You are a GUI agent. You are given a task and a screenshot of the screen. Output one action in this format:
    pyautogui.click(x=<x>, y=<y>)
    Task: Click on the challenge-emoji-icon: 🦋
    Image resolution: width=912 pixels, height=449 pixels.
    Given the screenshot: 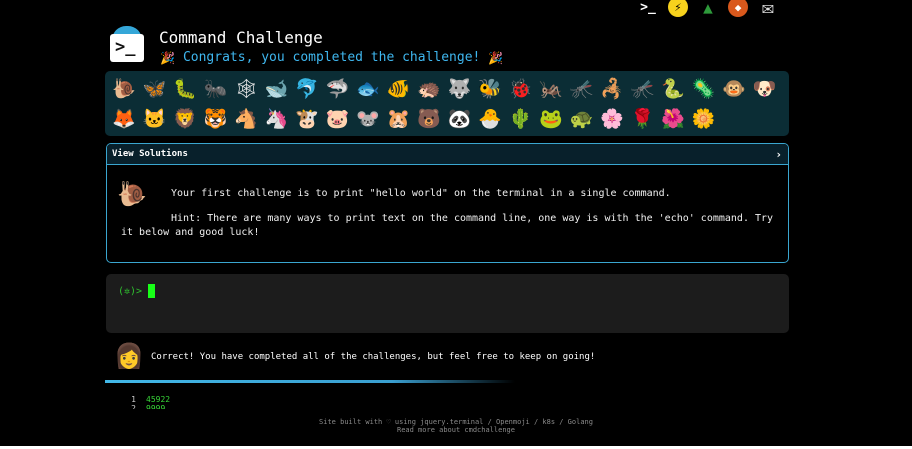 What is the action you would take?
    pyautogui.click(x=155, y=89)
    